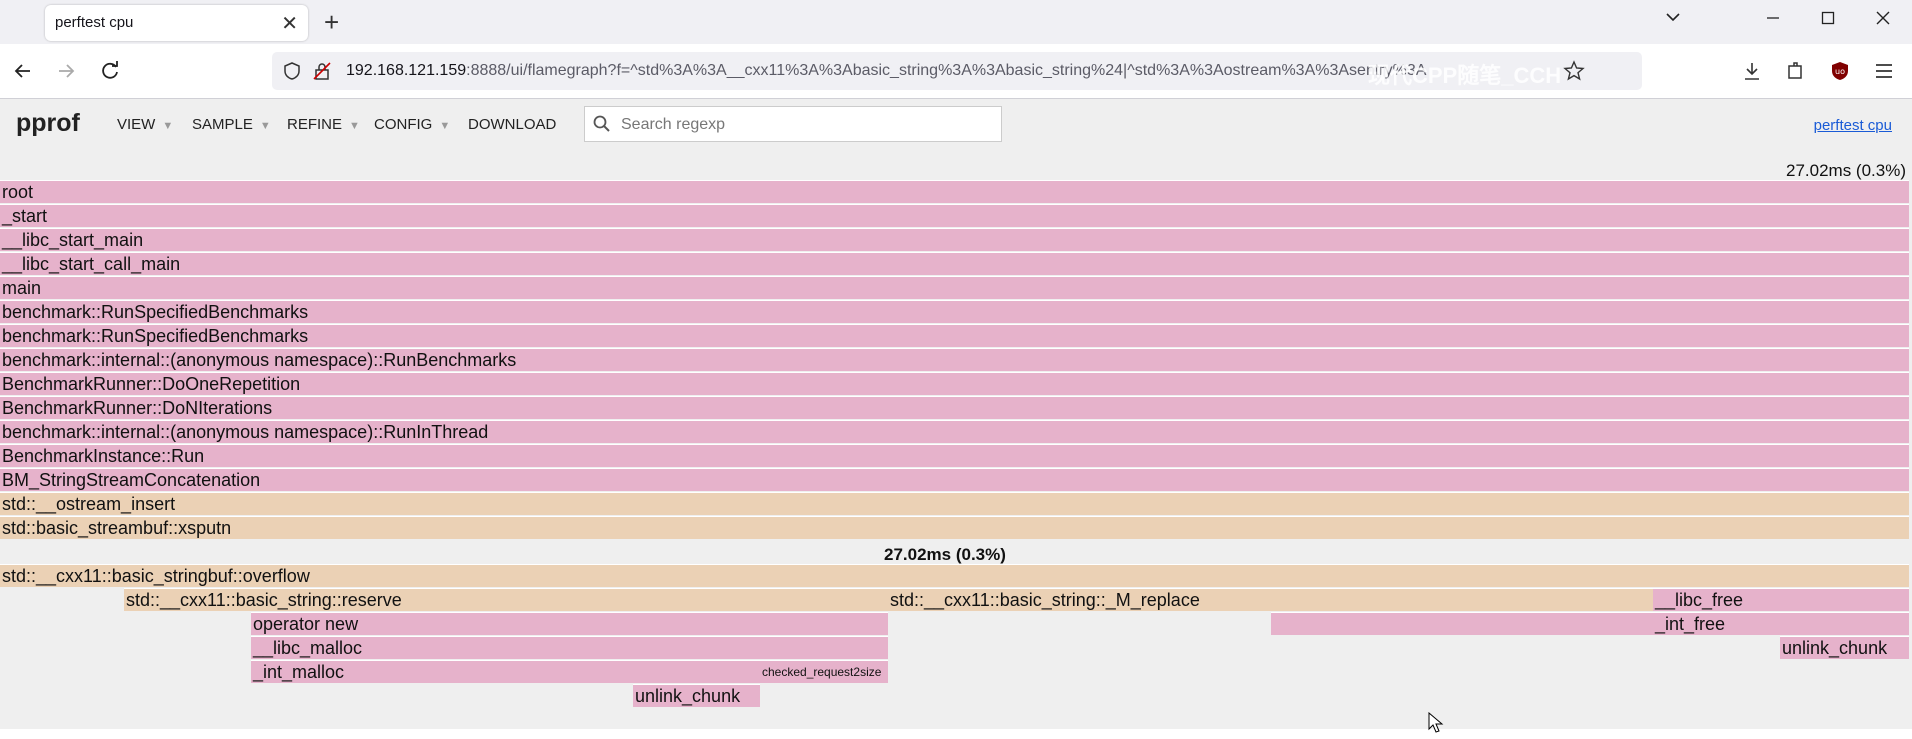 This screenshot has width=1912, height=739. Describe the element at coordinates (331, 22) in the screenshot. I see `new-tab-icon: +` at that location.